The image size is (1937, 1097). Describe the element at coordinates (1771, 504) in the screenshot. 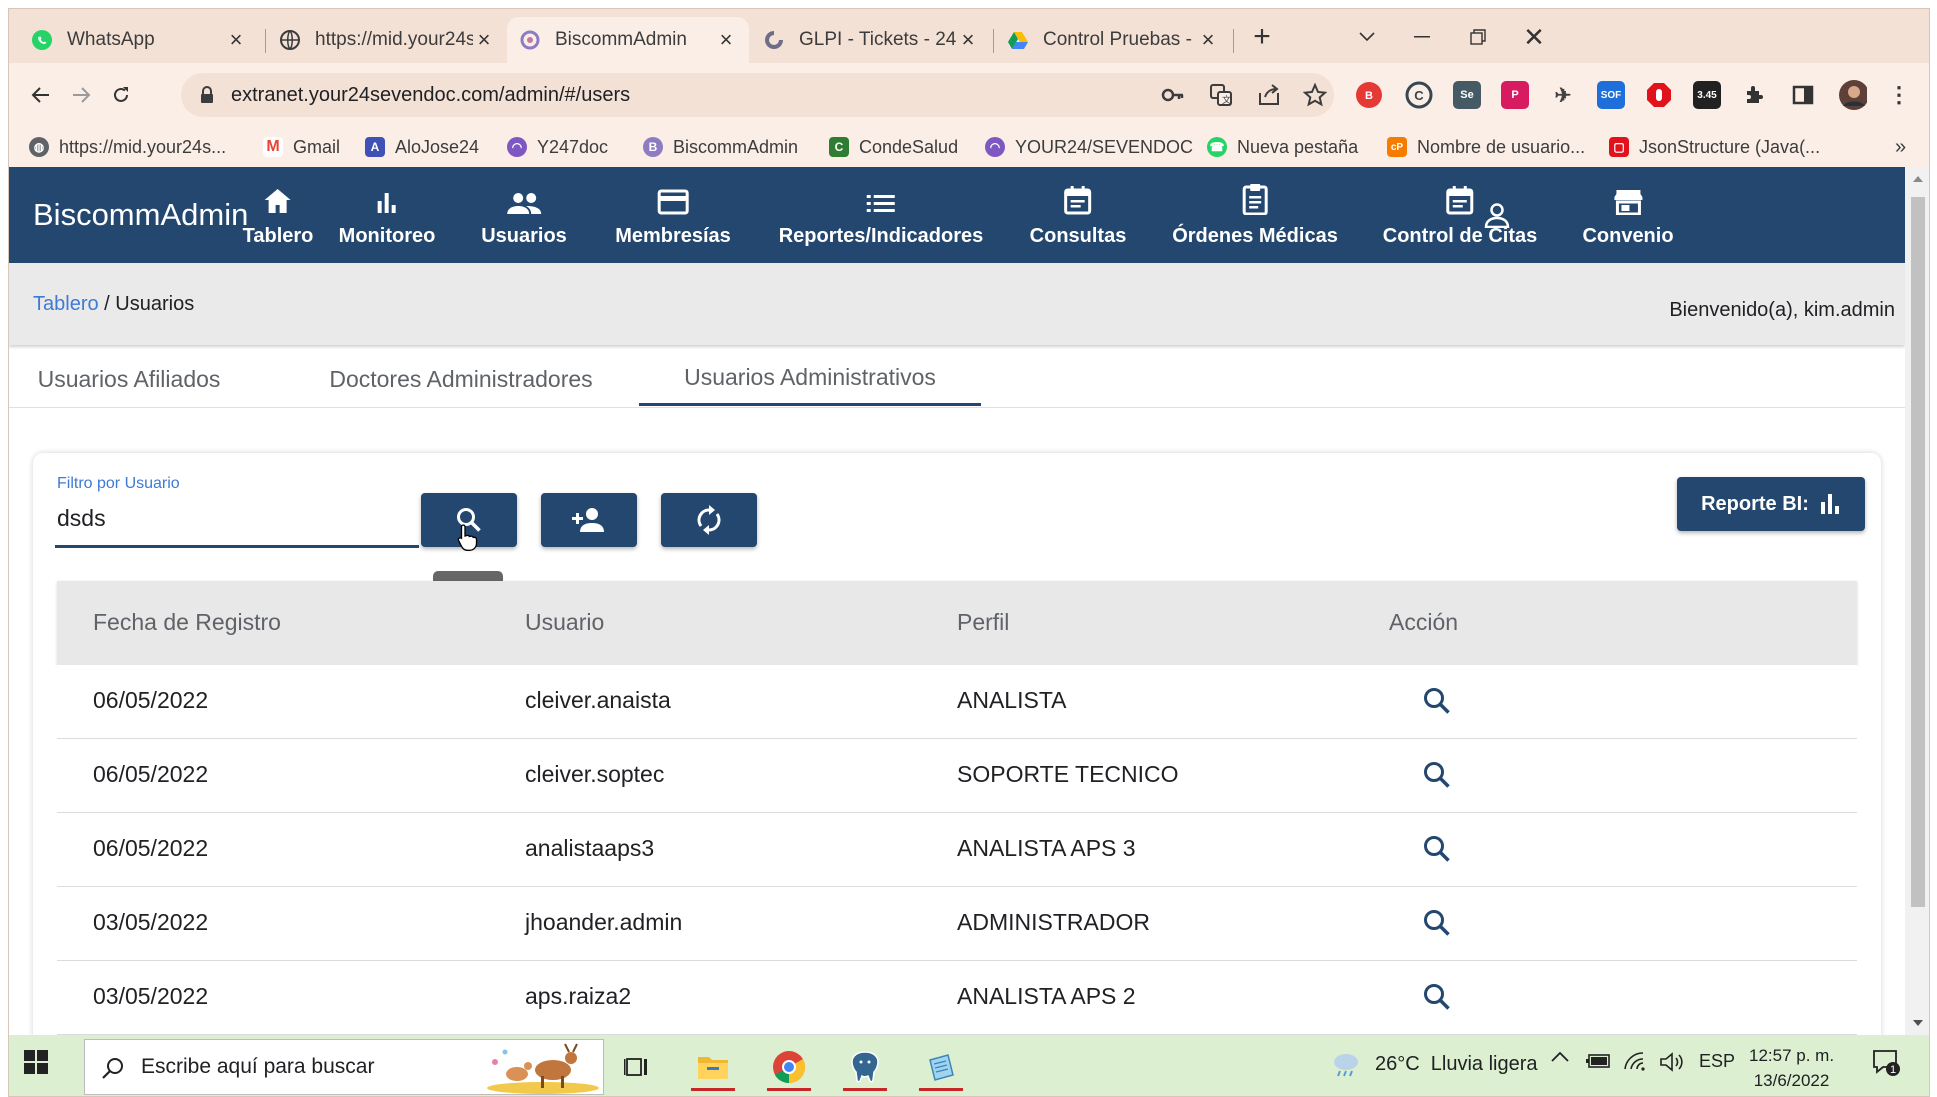

I see `report-bi-button: Reporte BI:` at that location.